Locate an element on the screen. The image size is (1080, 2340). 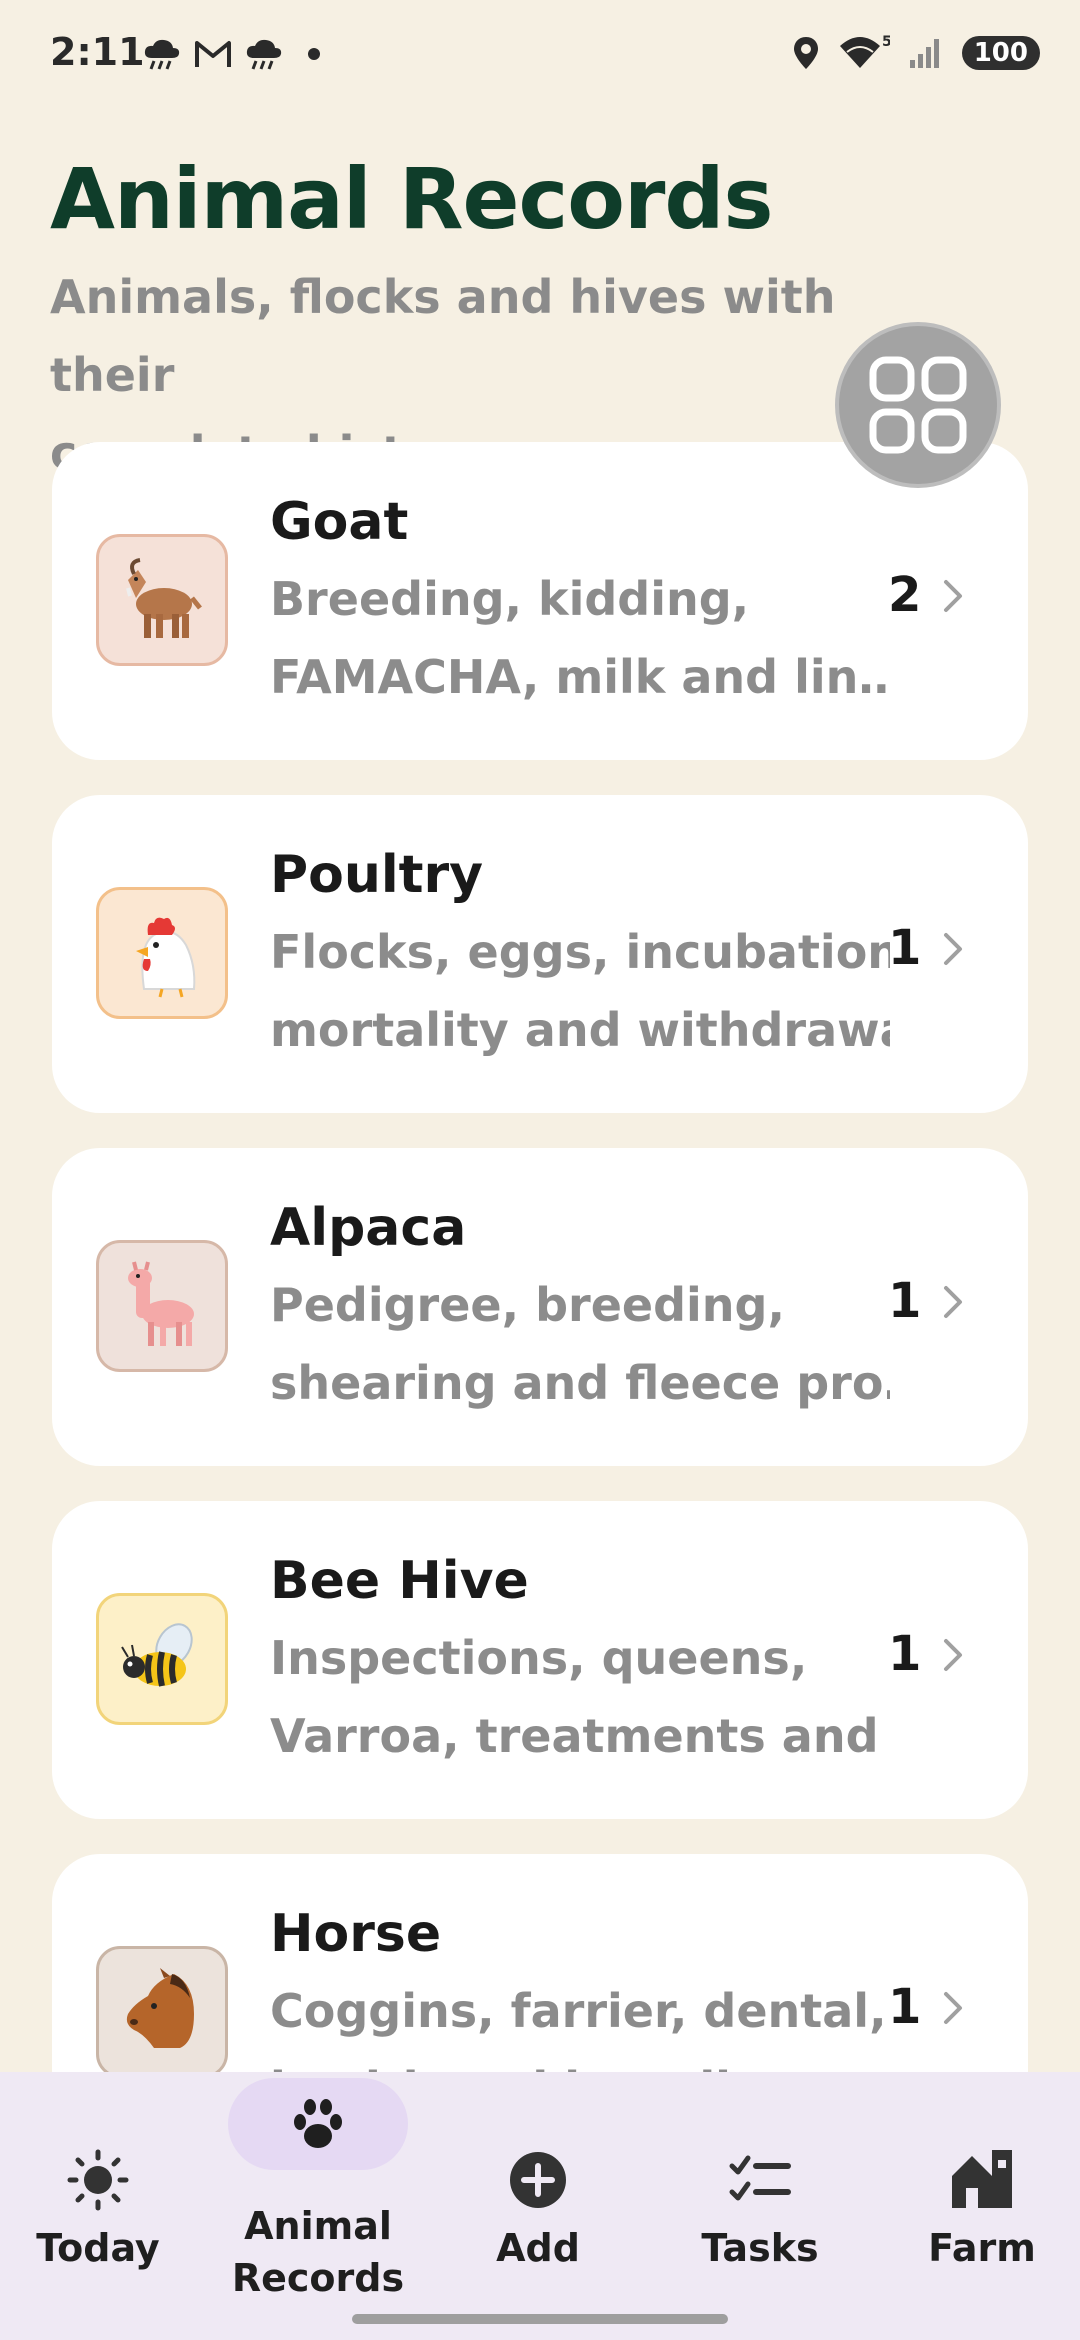
nav-item-farm: Farm is located at coordinates (982, 2206).